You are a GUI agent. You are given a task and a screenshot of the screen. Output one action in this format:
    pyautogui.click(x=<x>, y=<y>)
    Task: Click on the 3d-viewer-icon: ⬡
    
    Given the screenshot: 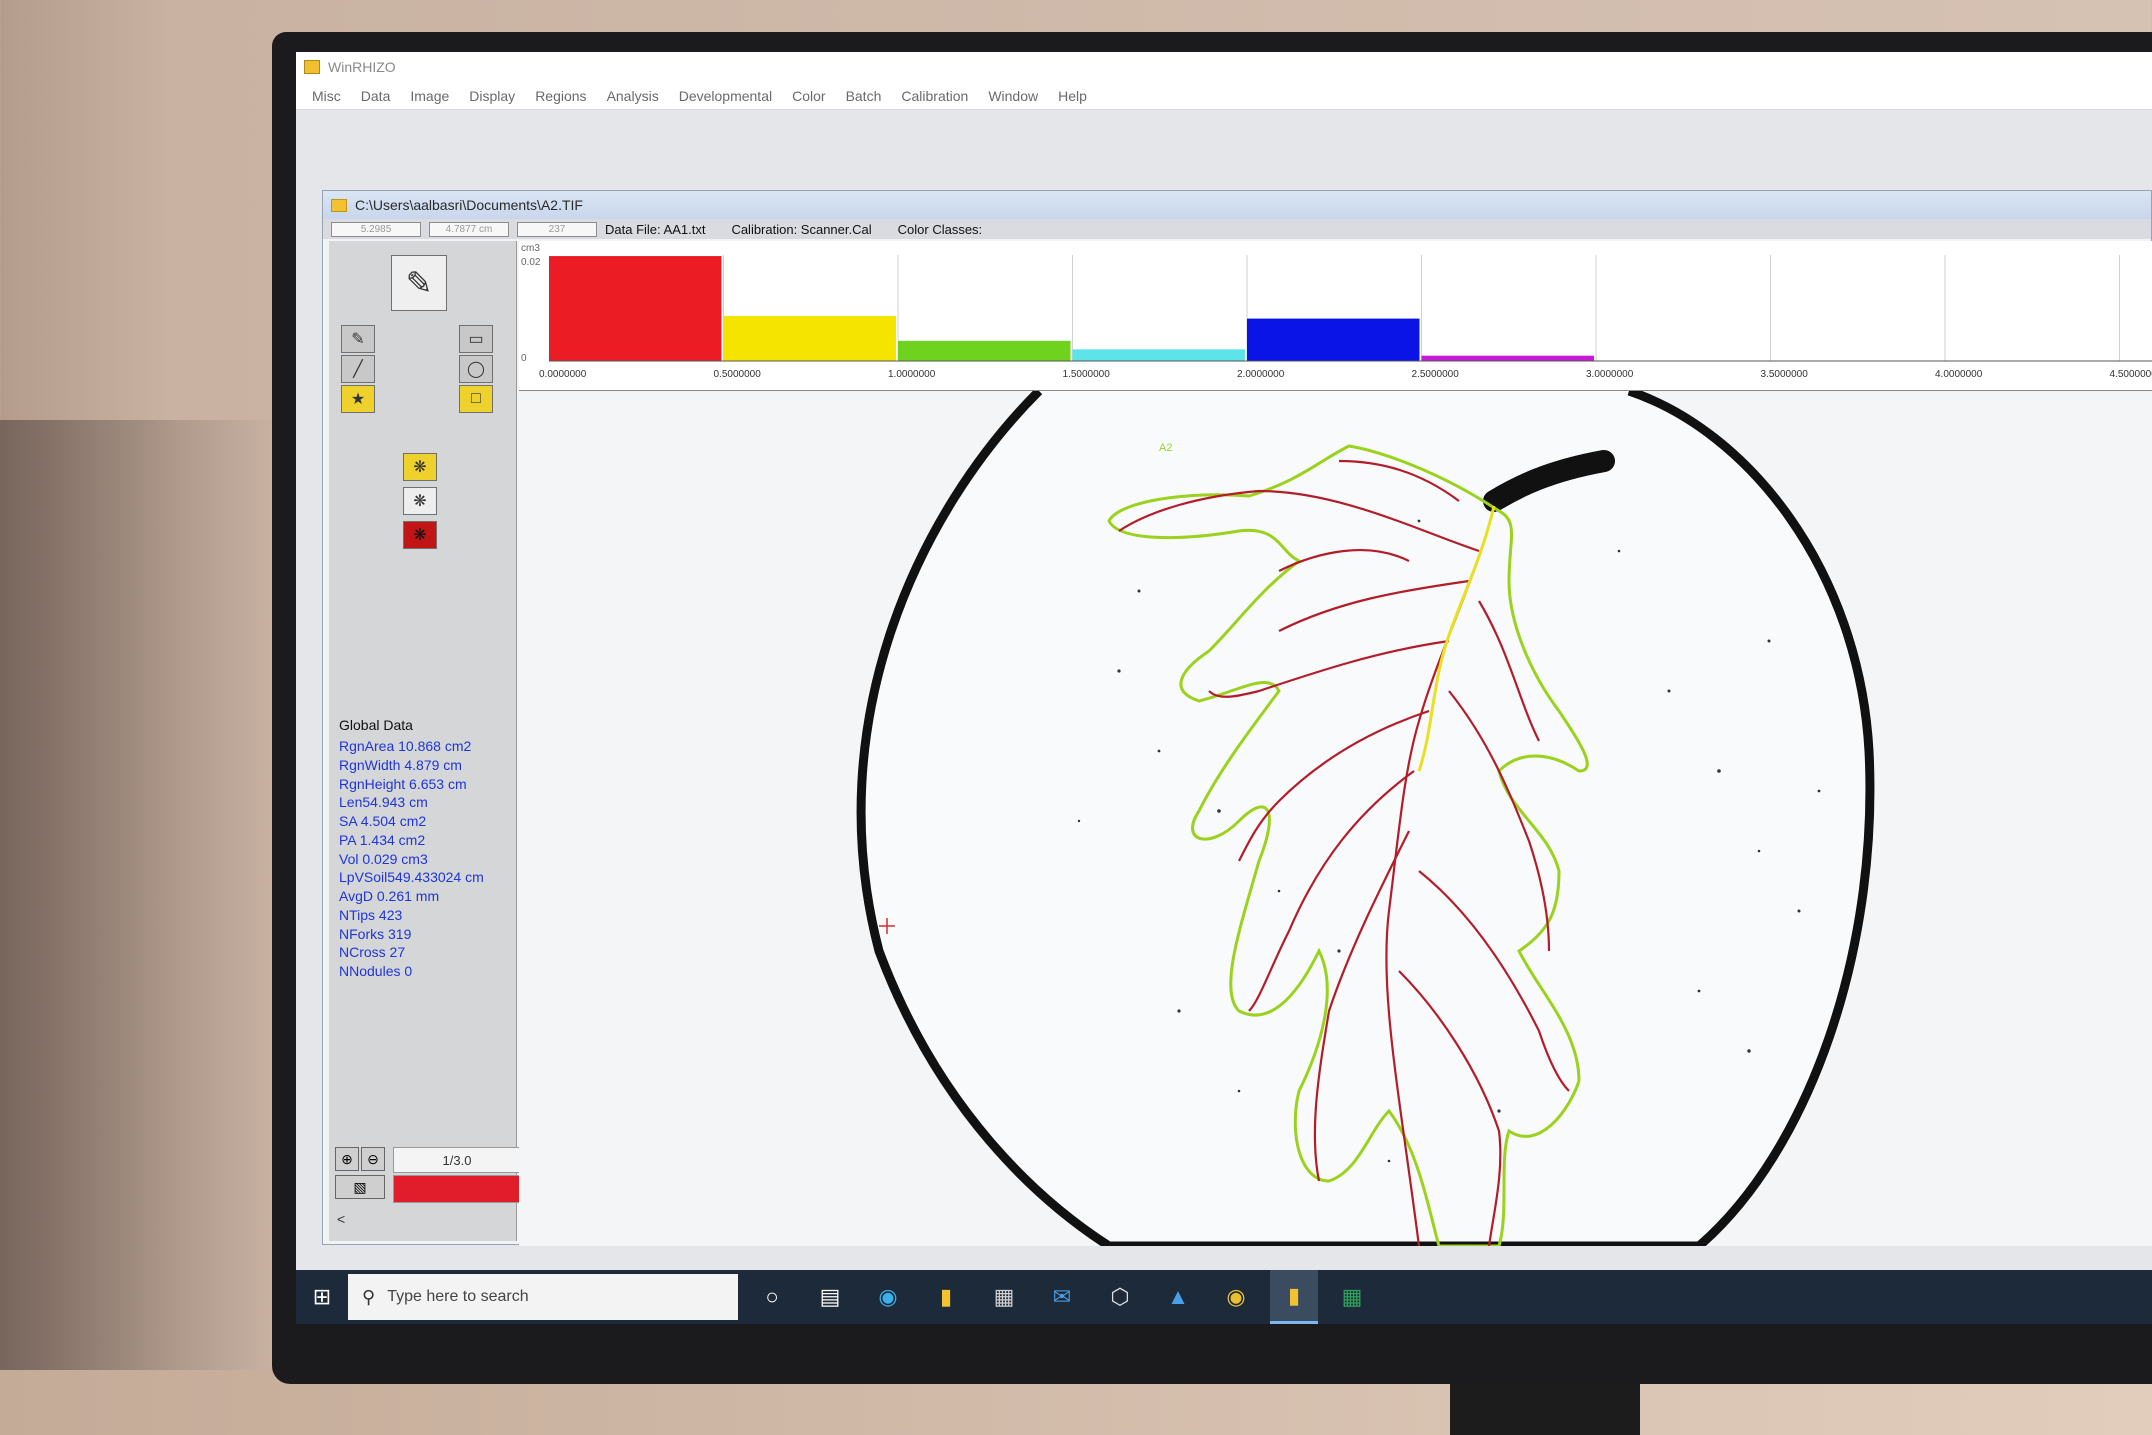 What is the action you would take?
    pyautogui.click(x=1120, y=1297)
    